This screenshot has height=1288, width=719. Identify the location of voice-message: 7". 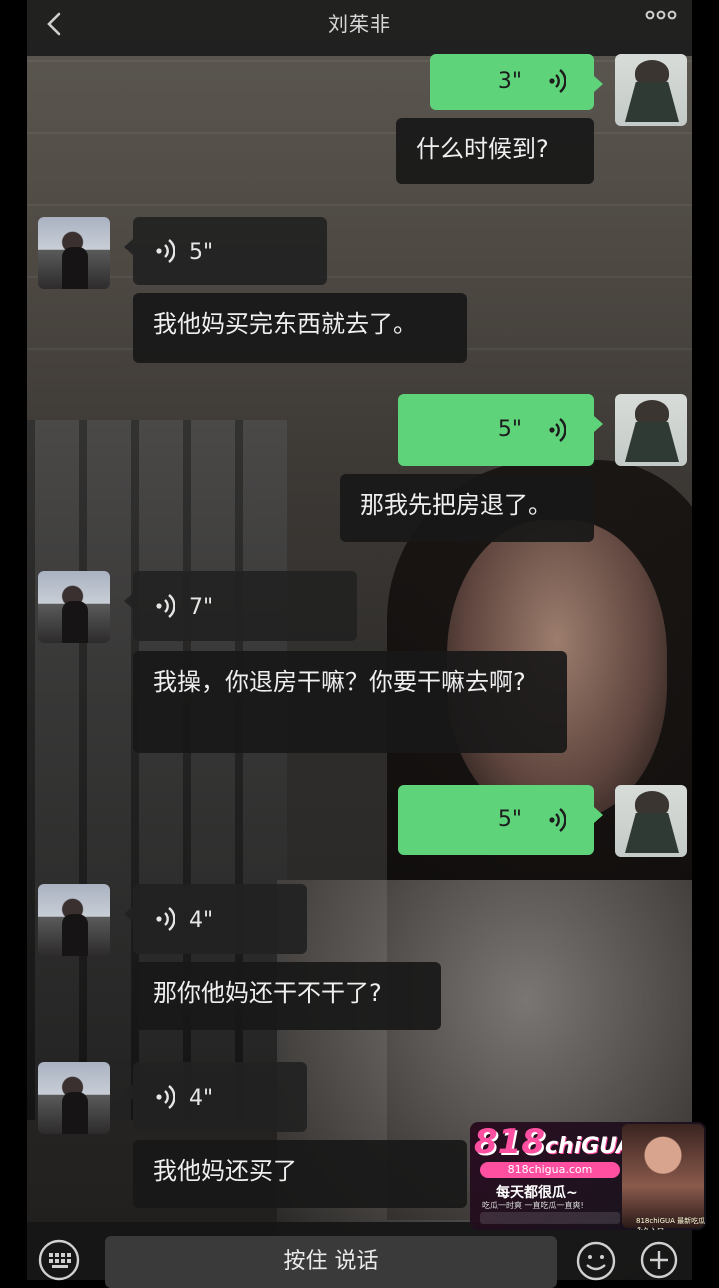
(240, 606).